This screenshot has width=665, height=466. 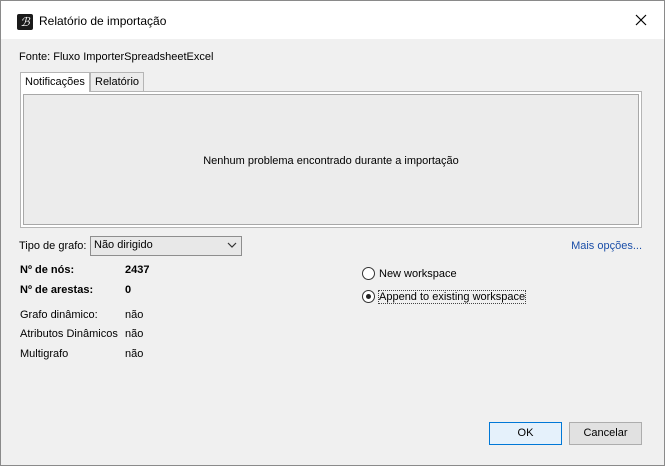 What do you see at coordinates (368, 296) in the screenshot?
I see `append-workspace-radio` at bounding box center [368, 296].